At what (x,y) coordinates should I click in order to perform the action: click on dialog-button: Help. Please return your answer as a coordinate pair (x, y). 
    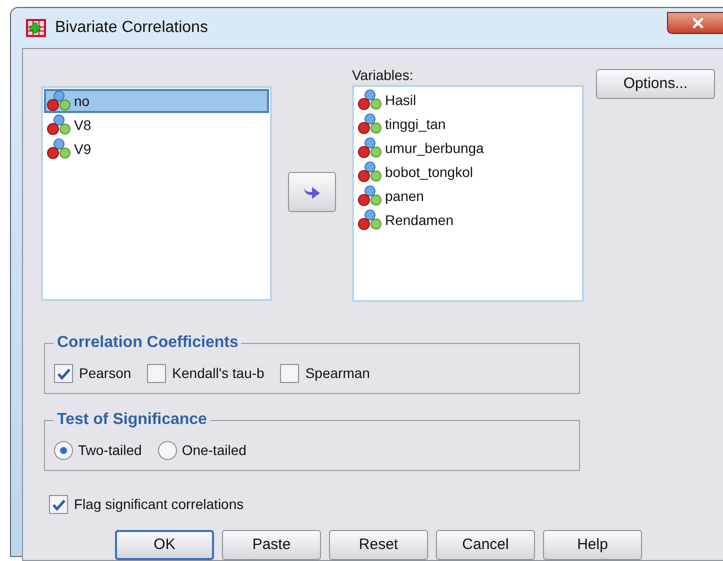
    Looking at the image, I should click on (592, 545).